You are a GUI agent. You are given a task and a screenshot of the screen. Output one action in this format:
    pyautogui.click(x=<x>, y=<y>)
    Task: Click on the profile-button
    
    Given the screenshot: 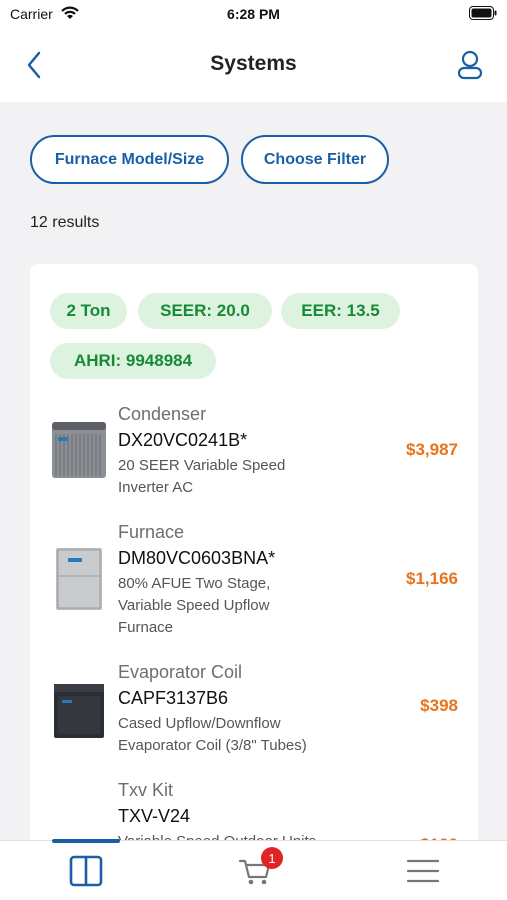 What is the action you would take?
    pyautogui.click(x=470, y=65)
    